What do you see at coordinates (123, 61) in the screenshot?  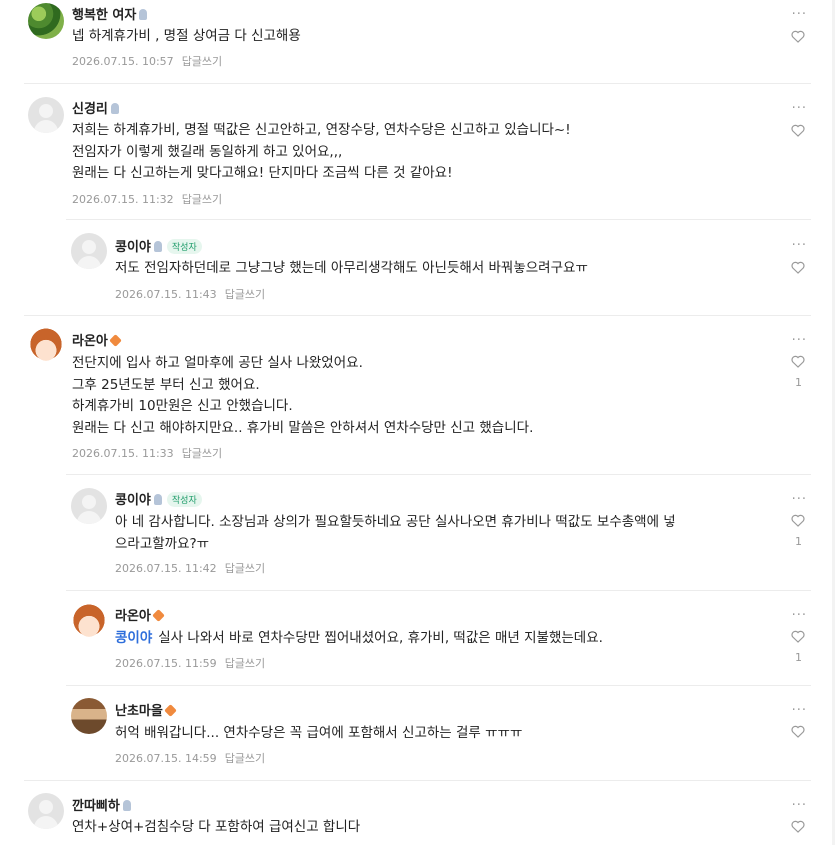 I see `comment-date: 2026.07.15. 10:57` at bounding box center [123, 61].